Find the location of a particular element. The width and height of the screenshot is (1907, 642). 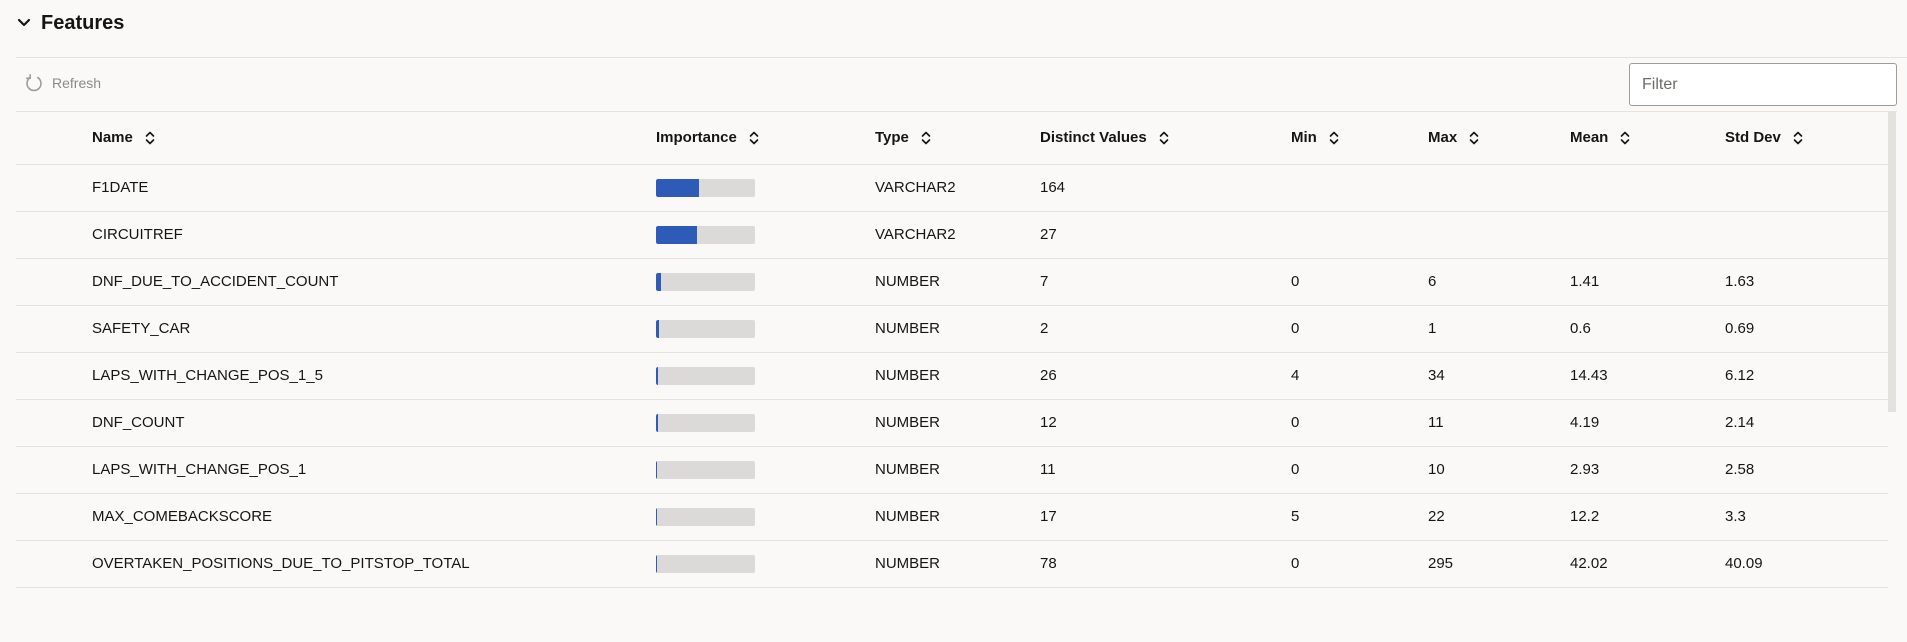

cell-max is located at coordinates (1499, 187).